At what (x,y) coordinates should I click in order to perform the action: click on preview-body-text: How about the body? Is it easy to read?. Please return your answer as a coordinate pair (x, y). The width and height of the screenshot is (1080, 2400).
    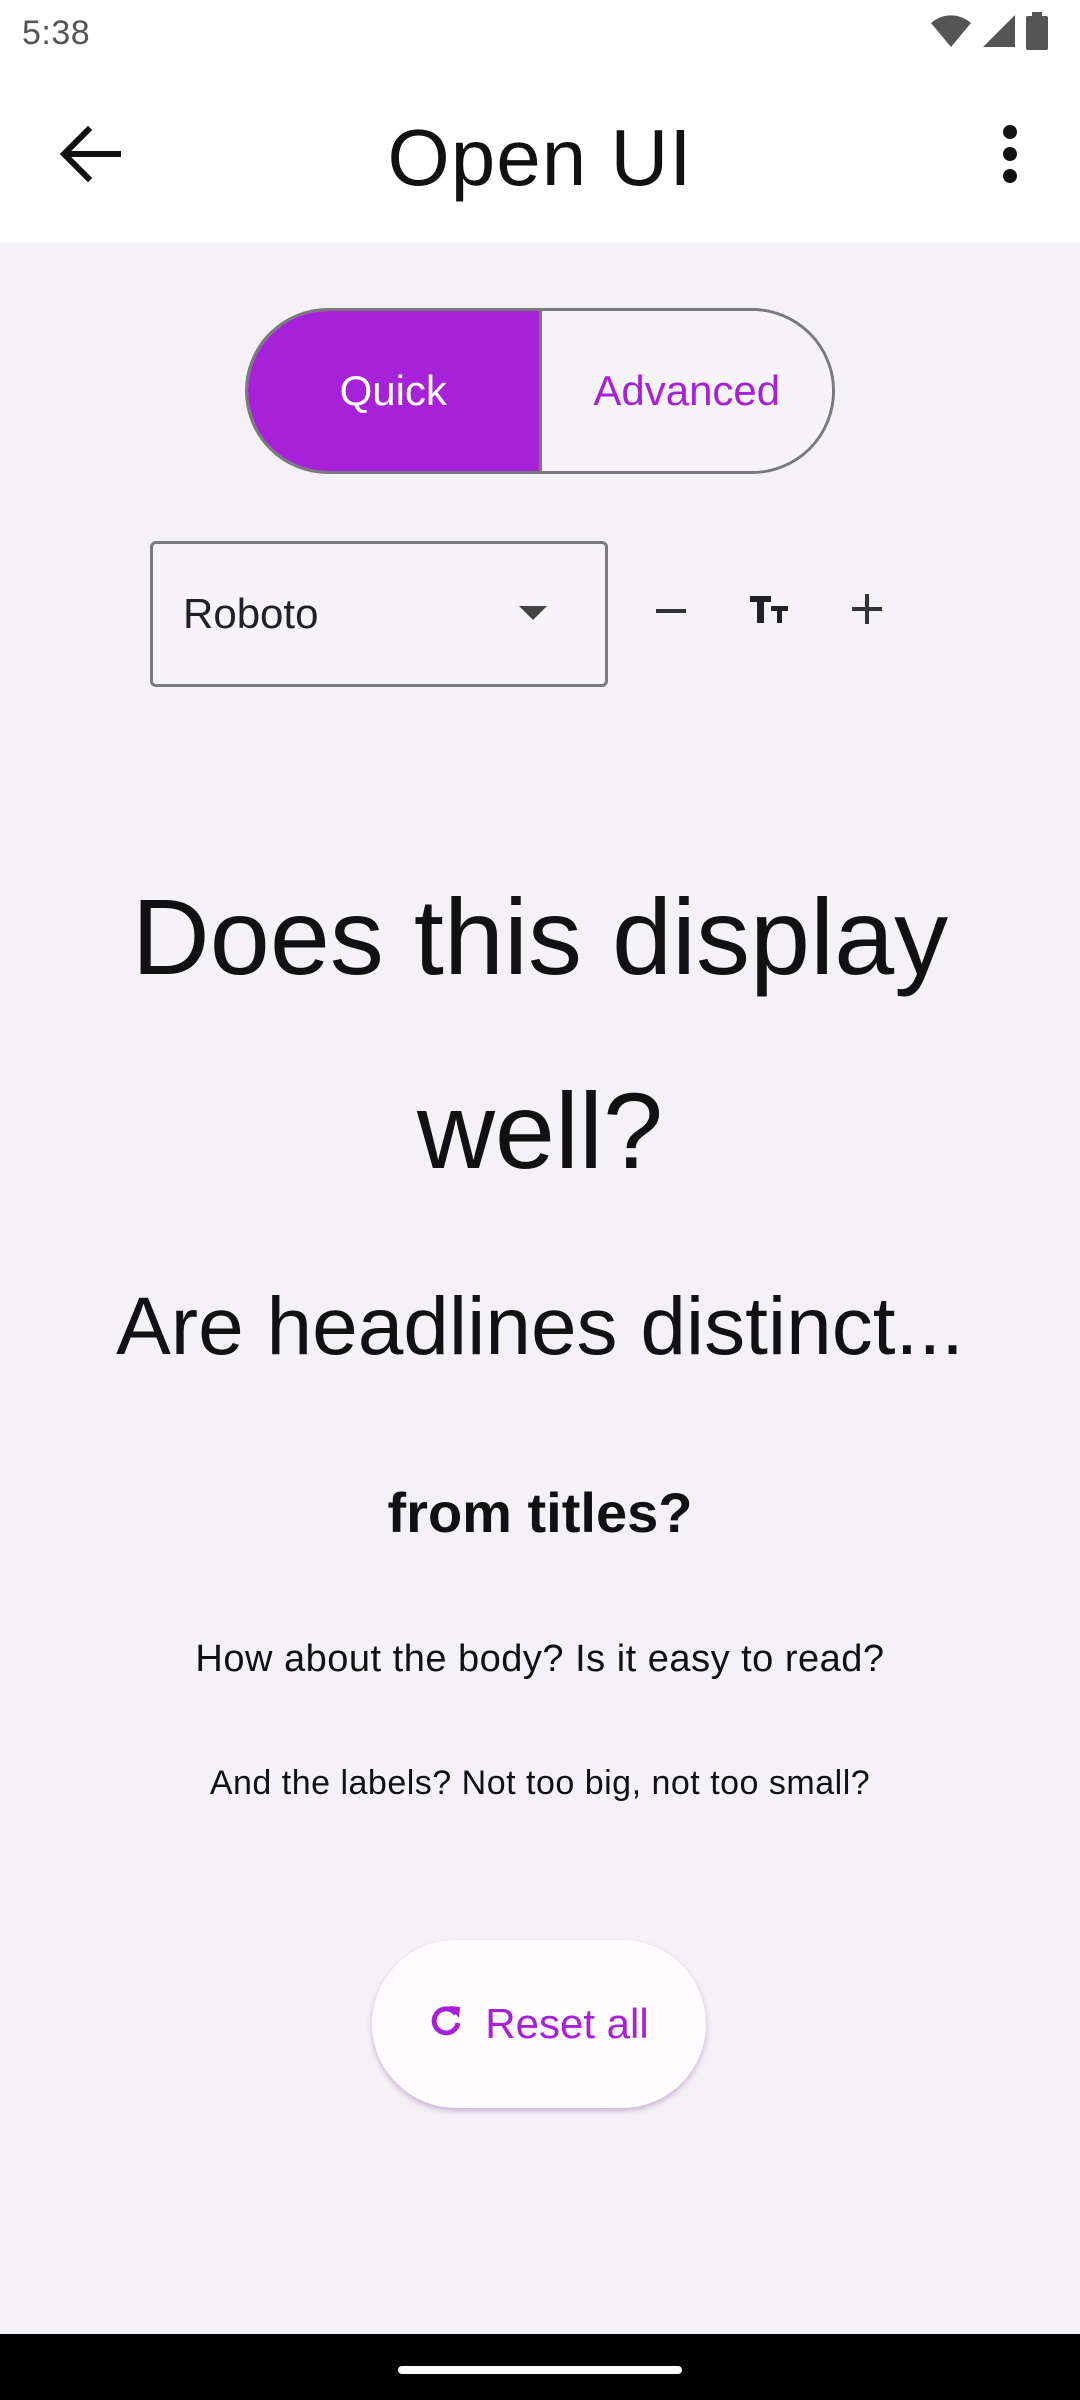
    Looking at the image, I should click on (540, 1659).